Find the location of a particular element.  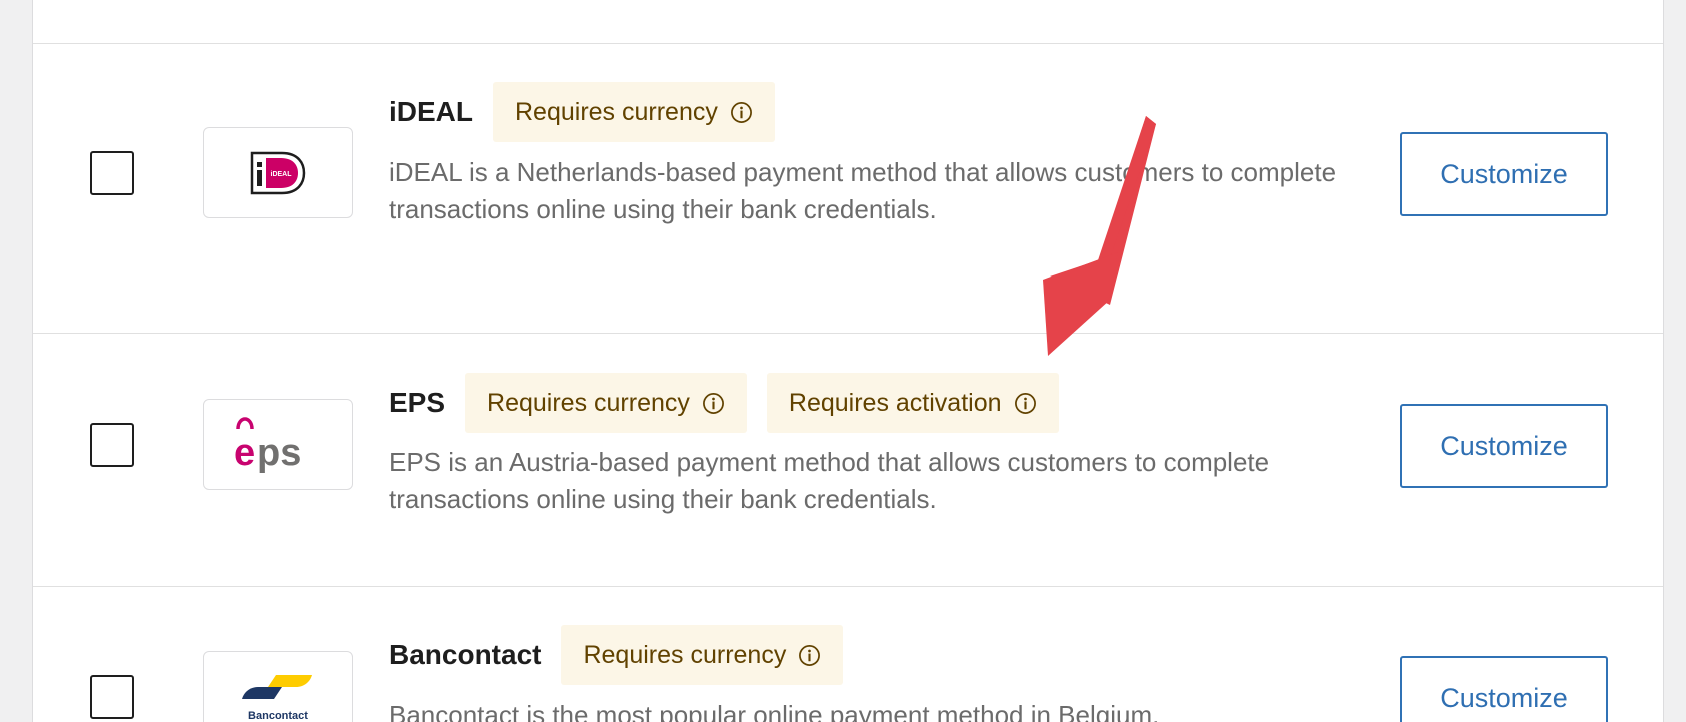

eps-title: EPS is located at coordinates (417, 402).